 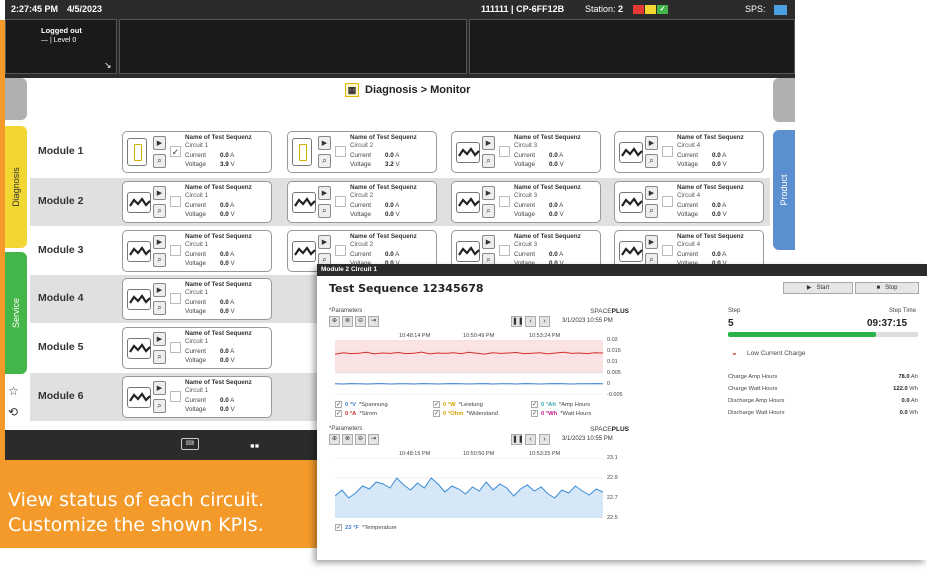 I want to click on current-number: 0.0, so click(x=389, y=155).